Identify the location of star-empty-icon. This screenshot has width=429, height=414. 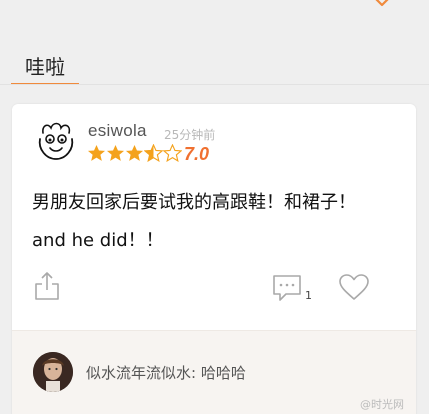
(172, 153).